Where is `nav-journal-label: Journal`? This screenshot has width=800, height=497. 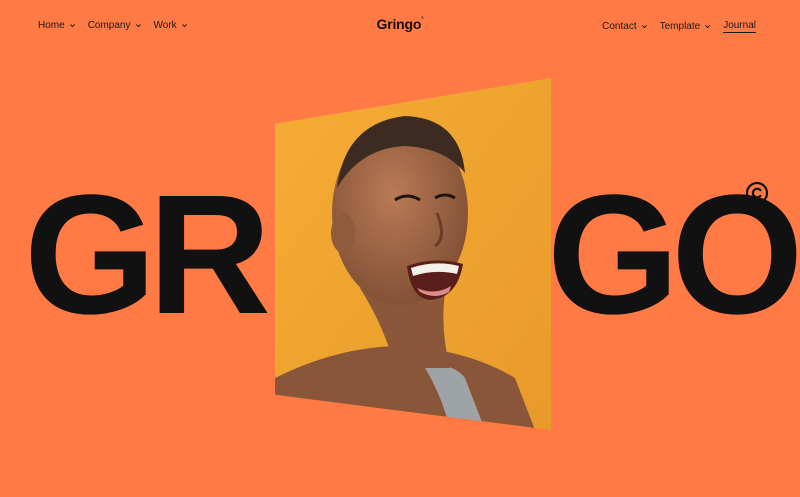
nav-journal-label: Journal is located at coordinates (739, 25).